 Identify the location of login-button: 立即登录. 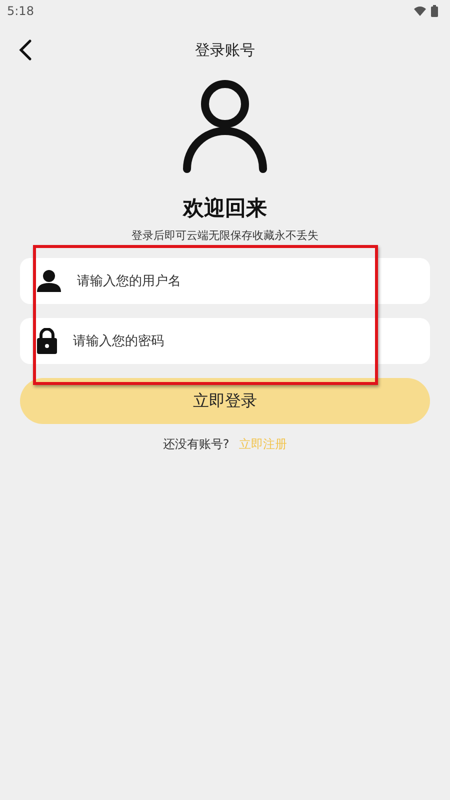
(225, 401).